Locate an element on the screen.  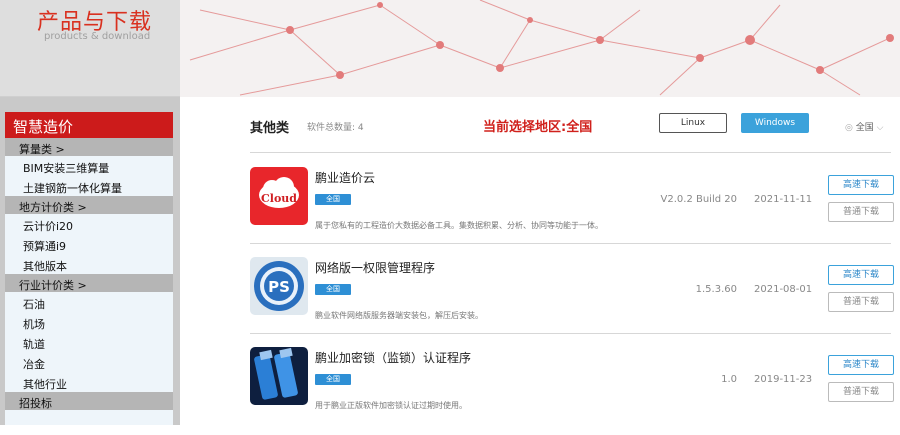
usb-key-icon is located at coordinates (276, 373).